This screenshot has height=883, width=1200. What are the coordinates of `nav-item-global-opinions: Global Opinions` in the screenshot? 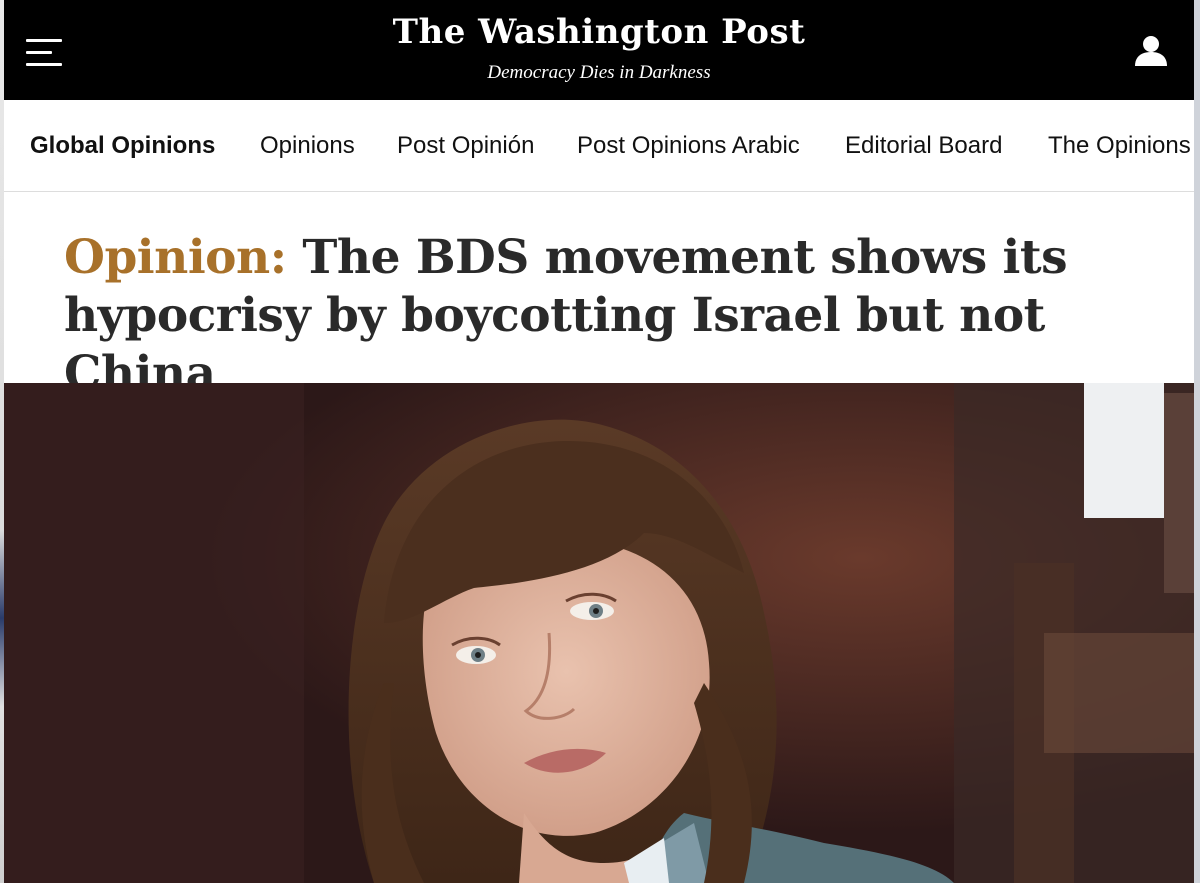 It's located at (122, 146).